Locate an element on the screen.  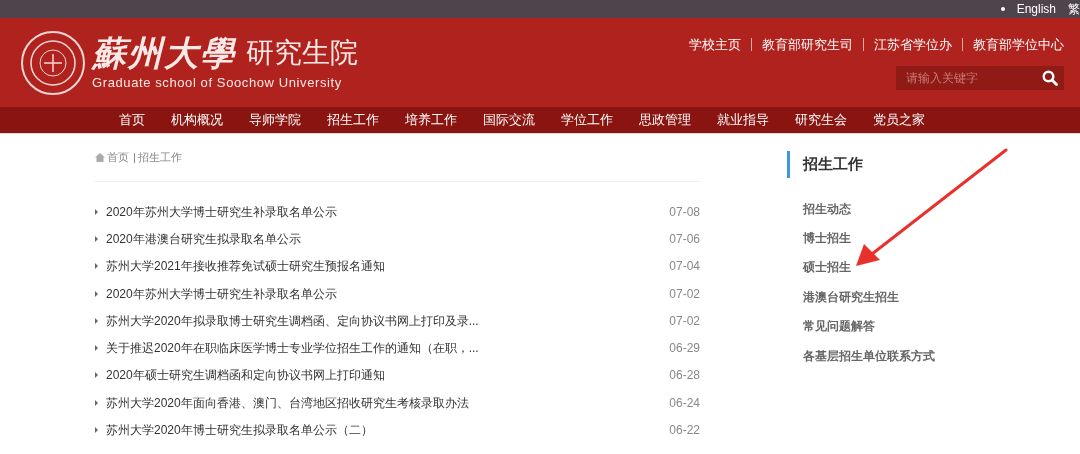
nav-tab: 思政管理 is located at coordinates (665, 120).